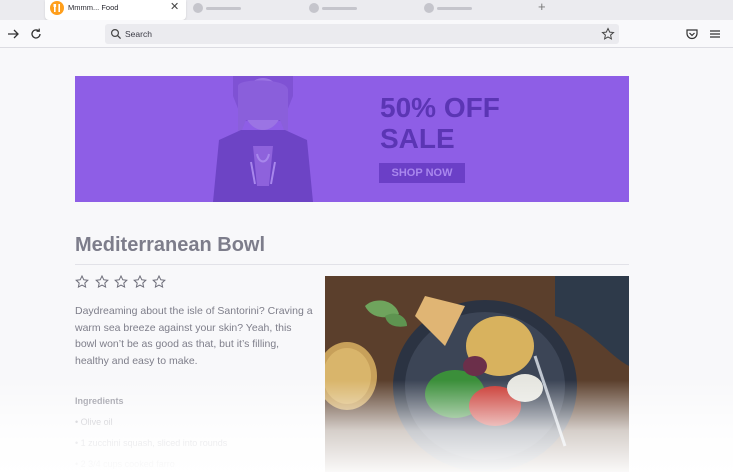  I want to click on shop-now-button: SHOP NOW, so click(422, 173).